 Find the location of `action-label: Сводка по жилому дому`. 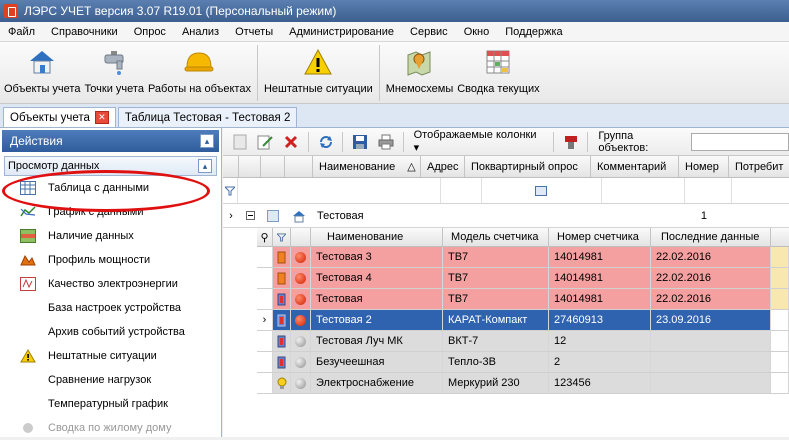

action-label: Сводка по жилому дому is located at coordinates (110, 428).